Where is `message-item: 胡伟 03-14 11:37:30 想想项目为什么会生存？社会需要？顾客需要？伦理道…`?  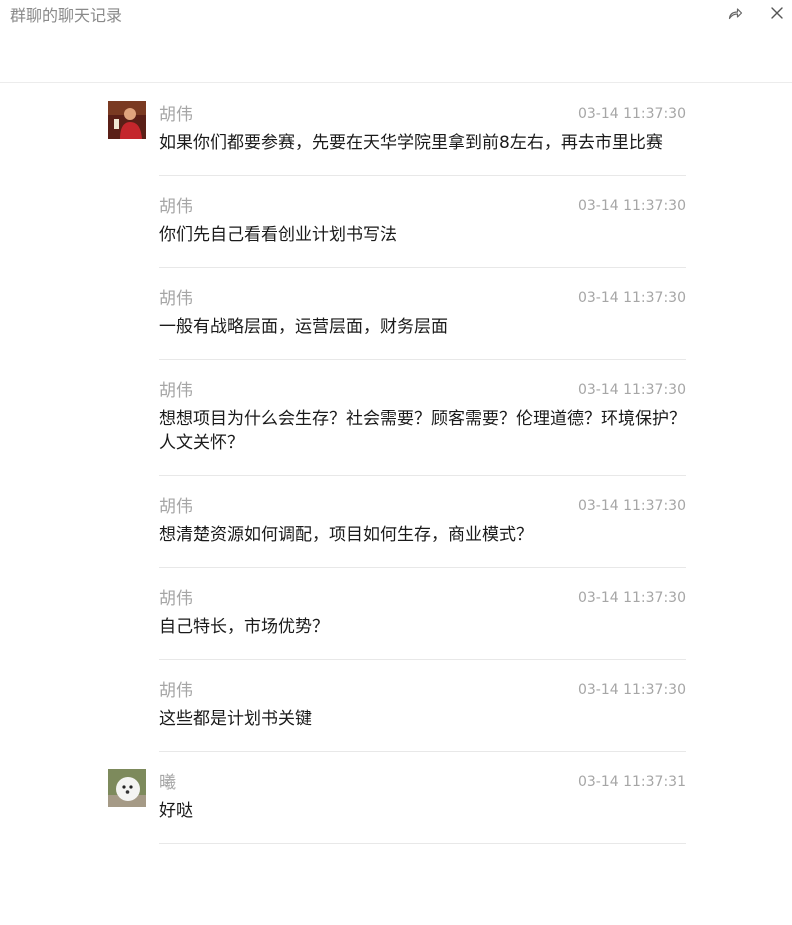 message-item: 胡伟 03-14 11:37:30 想想项目为什么会生存？社会需要？顾客需要？伦理道… is located at coordinates (396, 418).